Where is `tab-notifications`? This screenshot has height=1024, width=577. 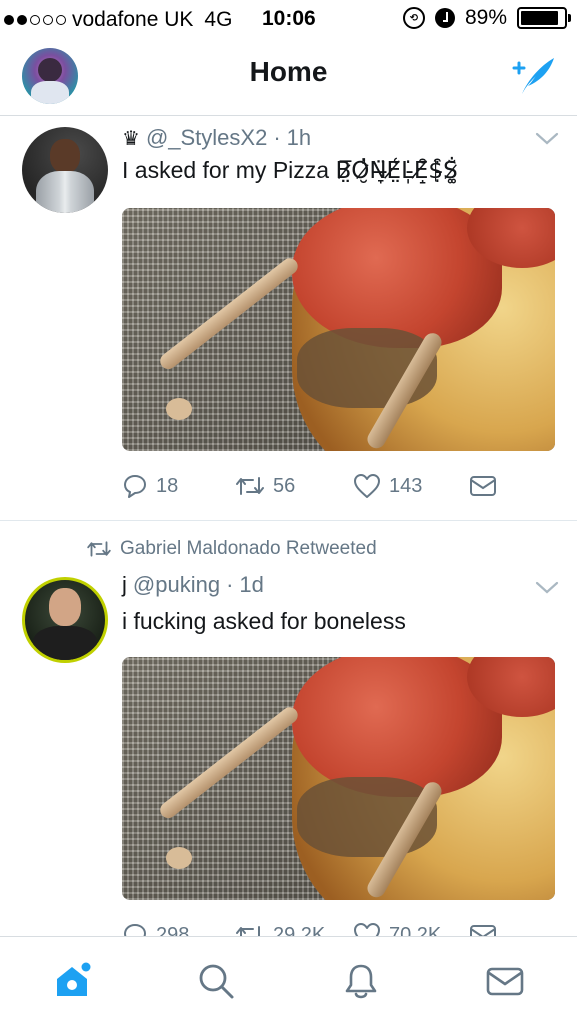
tab-notifications is located at coordinates (361, 981).